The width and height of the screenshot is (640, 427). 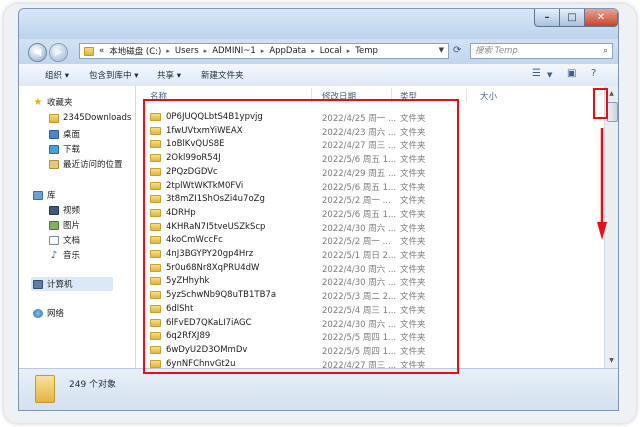 What do you see at coordinates (571, 73) in the screenshot?
I see `preview-pane-icon: ▣` at bounding box center [571, 73].